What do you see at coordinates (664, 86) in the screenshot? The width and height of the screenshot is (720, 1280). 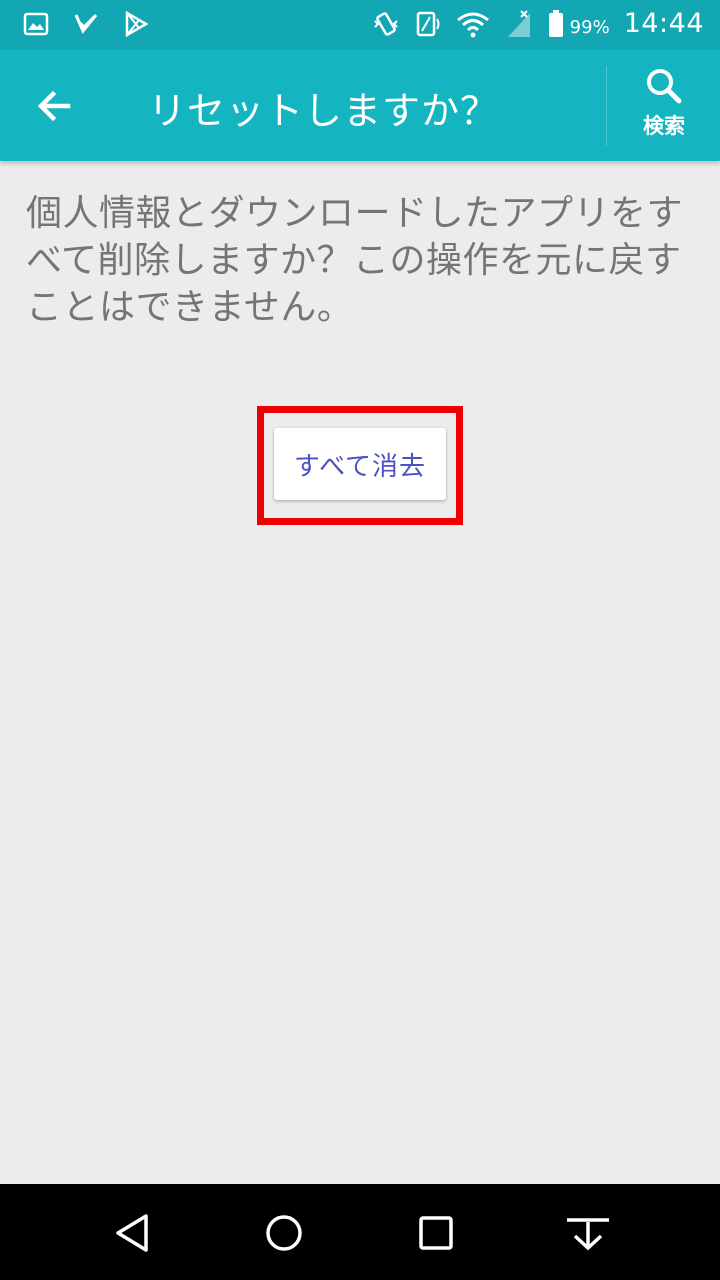 I see `search-icon` at bounding box center [664, 86].